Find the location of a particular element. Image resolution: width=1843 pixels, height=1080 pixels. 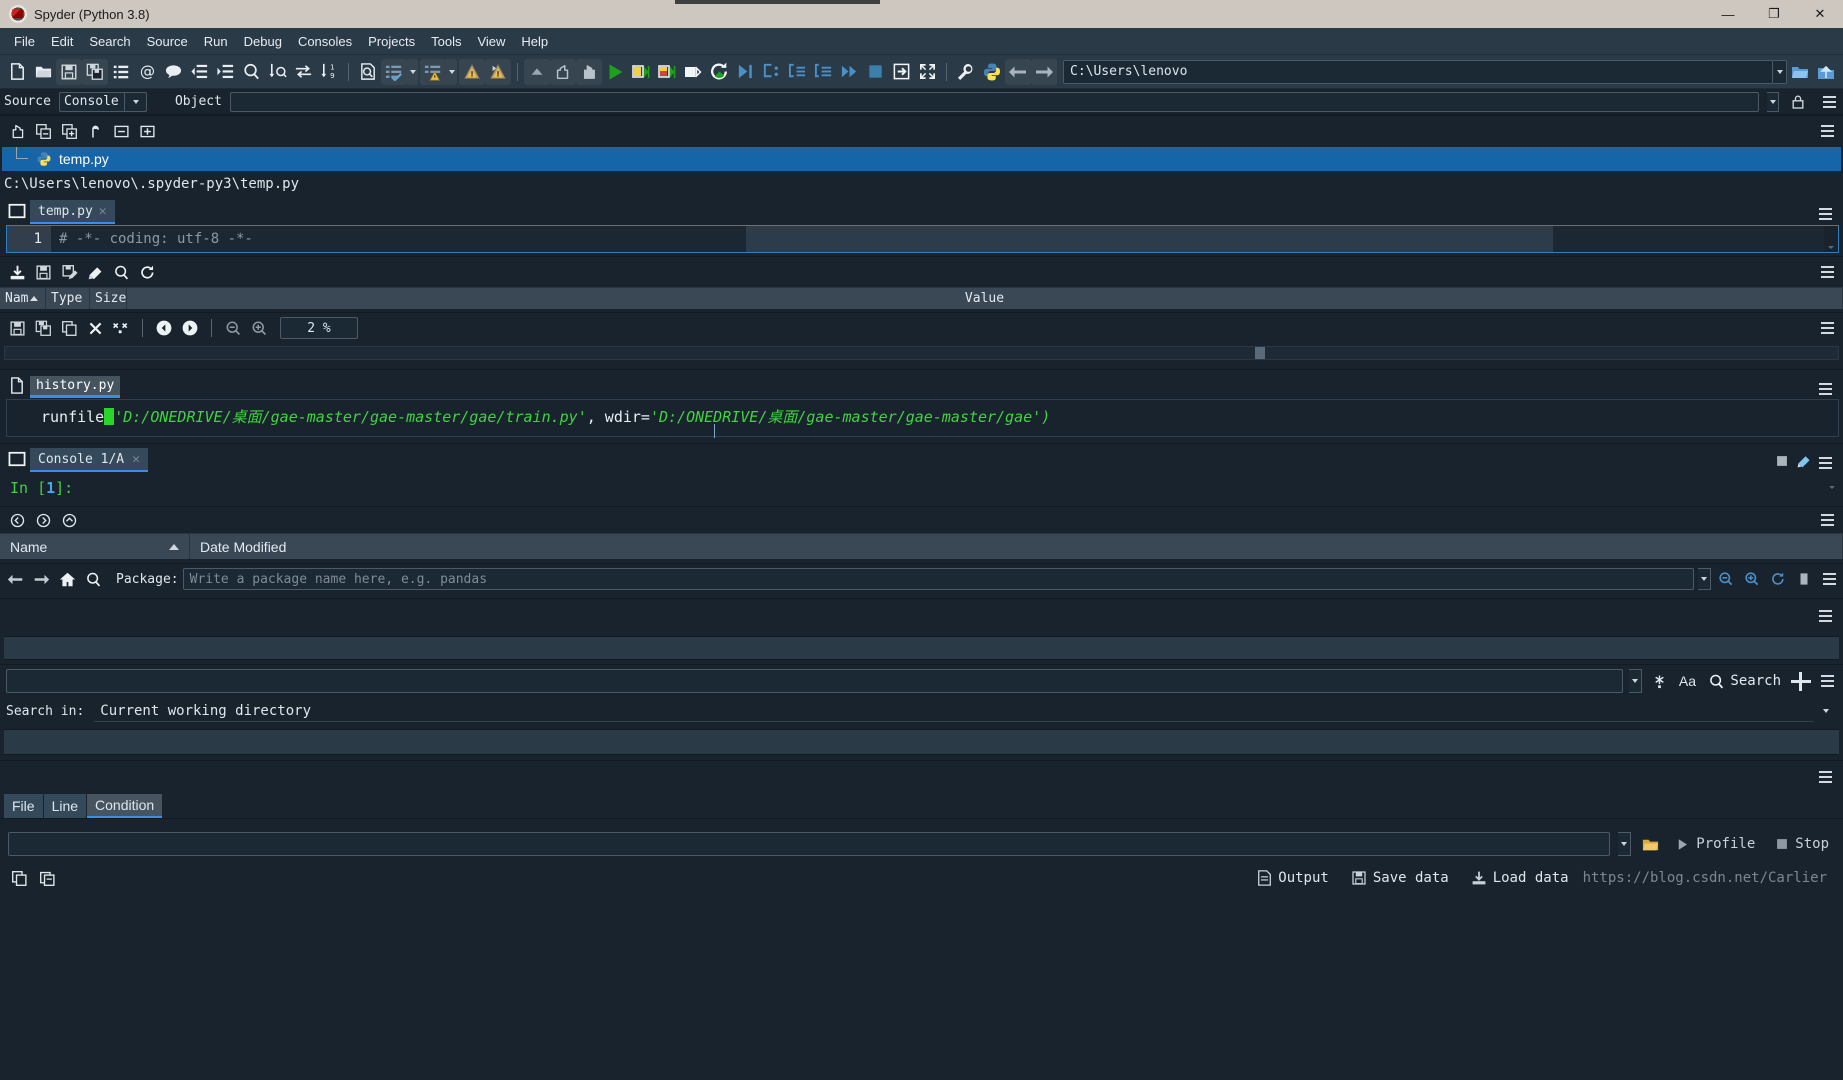

debug-file-icon is located at coordinates (472, 71).